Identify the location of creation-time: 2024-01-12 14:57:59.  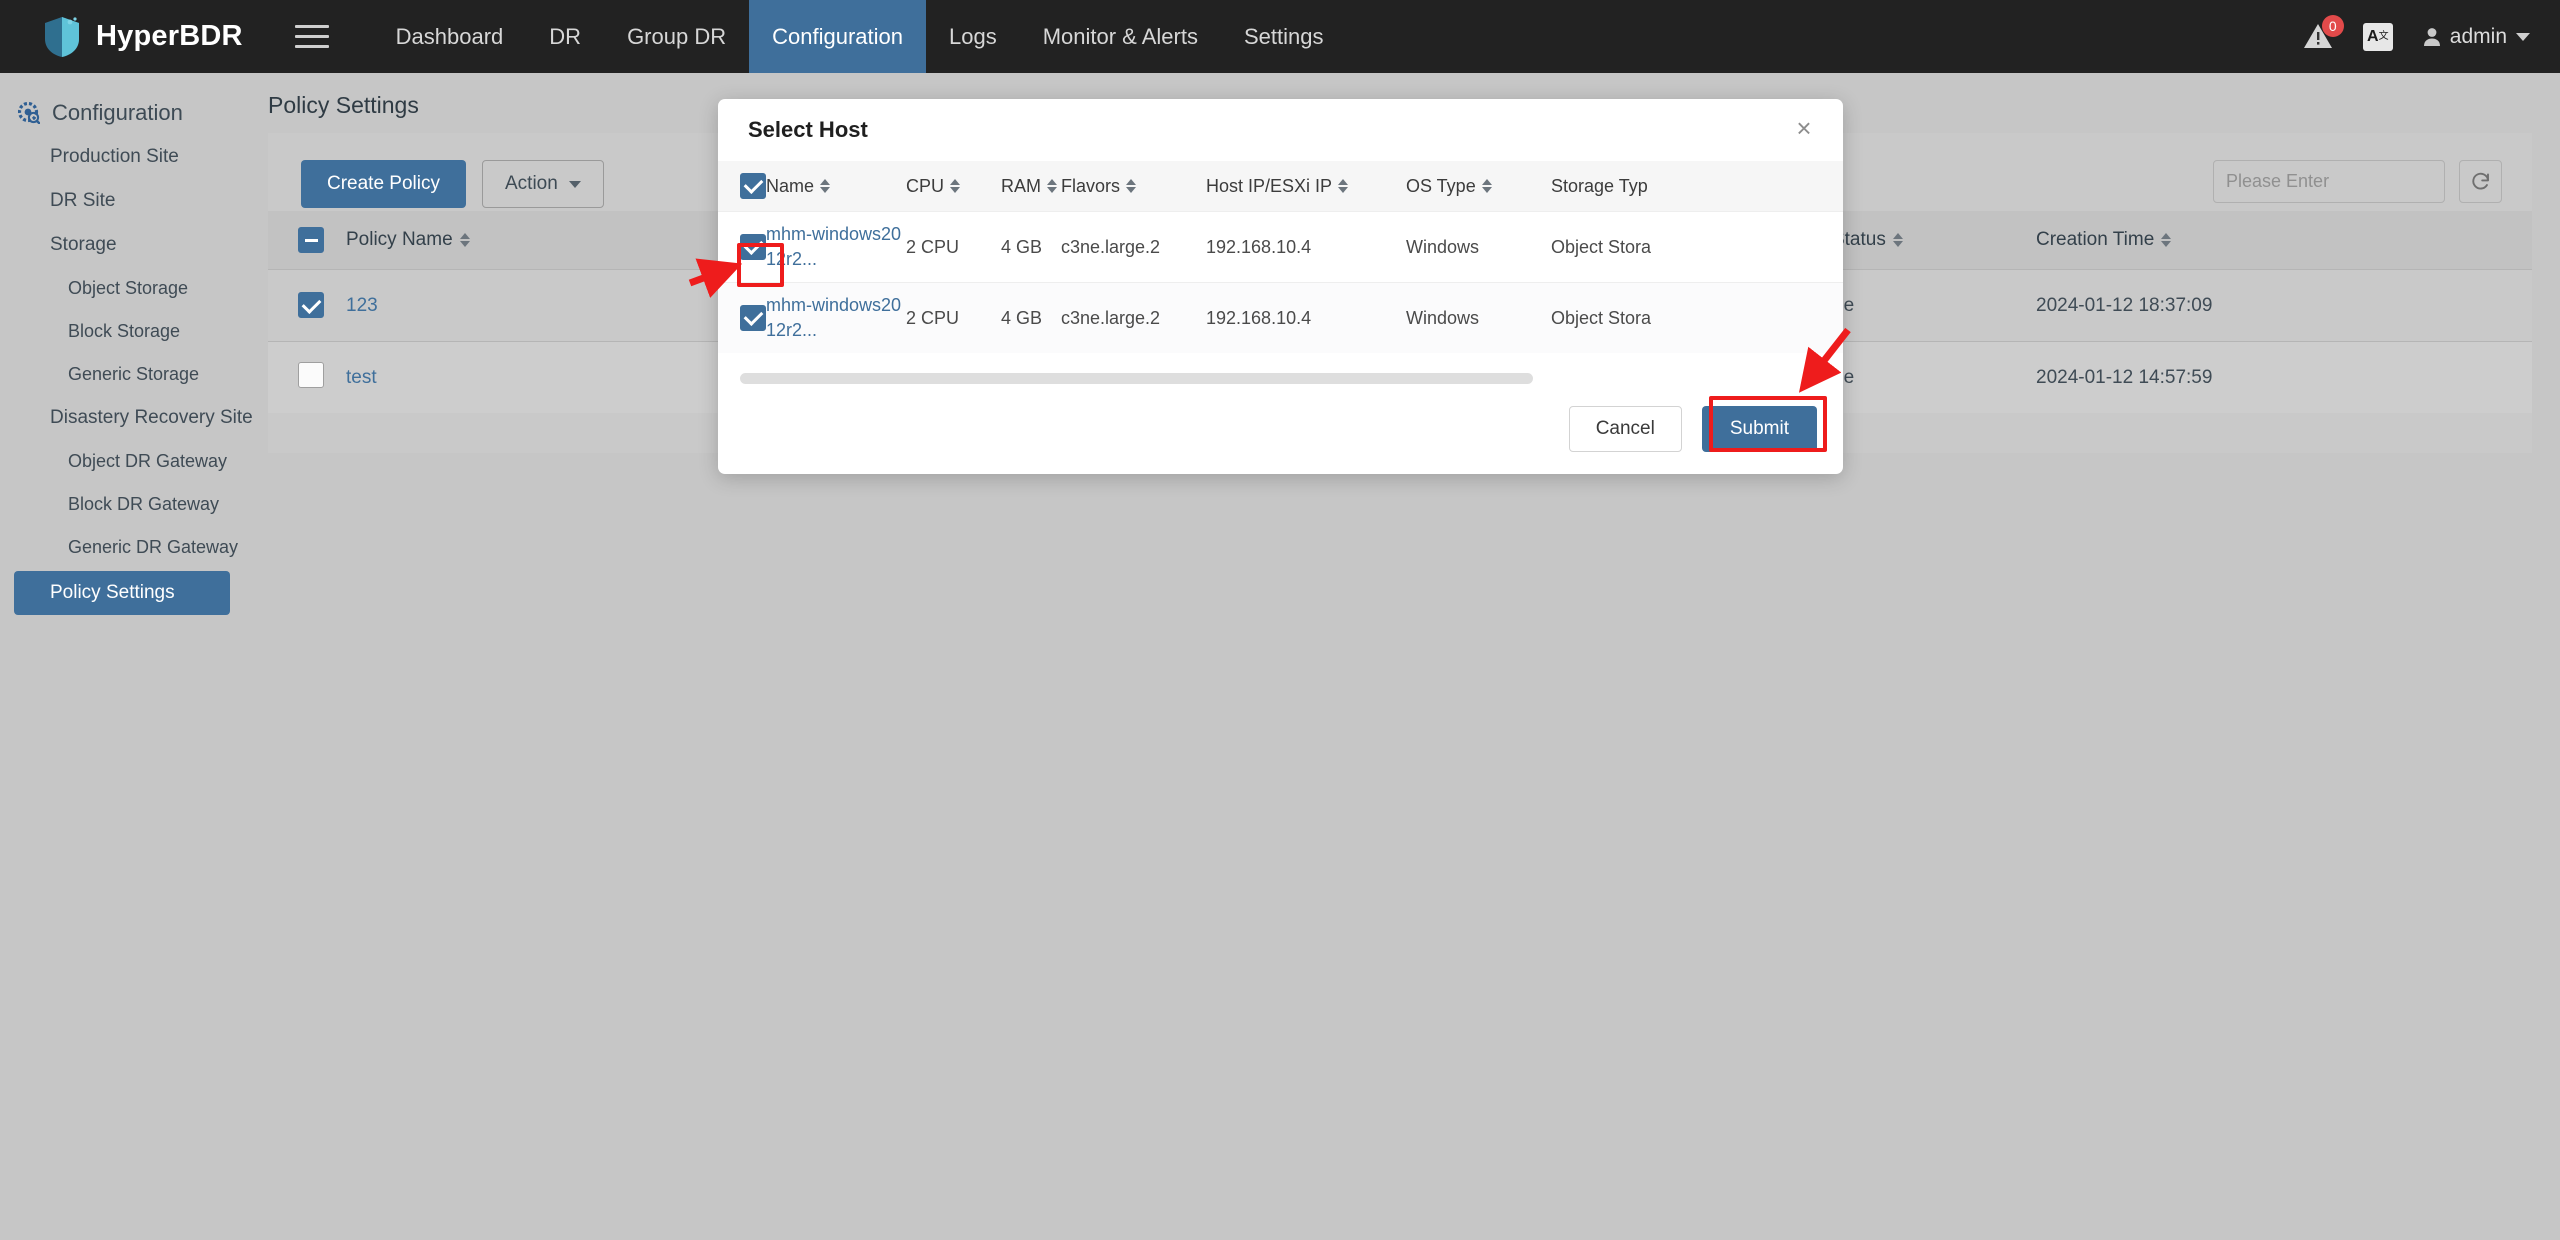
(2124, 377).